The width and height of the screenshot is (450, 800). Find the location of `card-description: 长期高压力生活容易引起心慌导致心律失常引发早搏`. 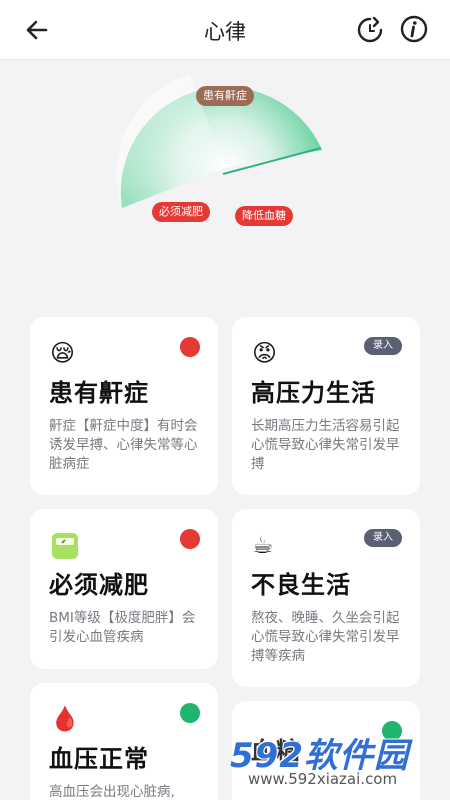

card-description: 长期高压力生活容易引起心慌导致心律失常引发早搏 is located at coordinates (325, 445).